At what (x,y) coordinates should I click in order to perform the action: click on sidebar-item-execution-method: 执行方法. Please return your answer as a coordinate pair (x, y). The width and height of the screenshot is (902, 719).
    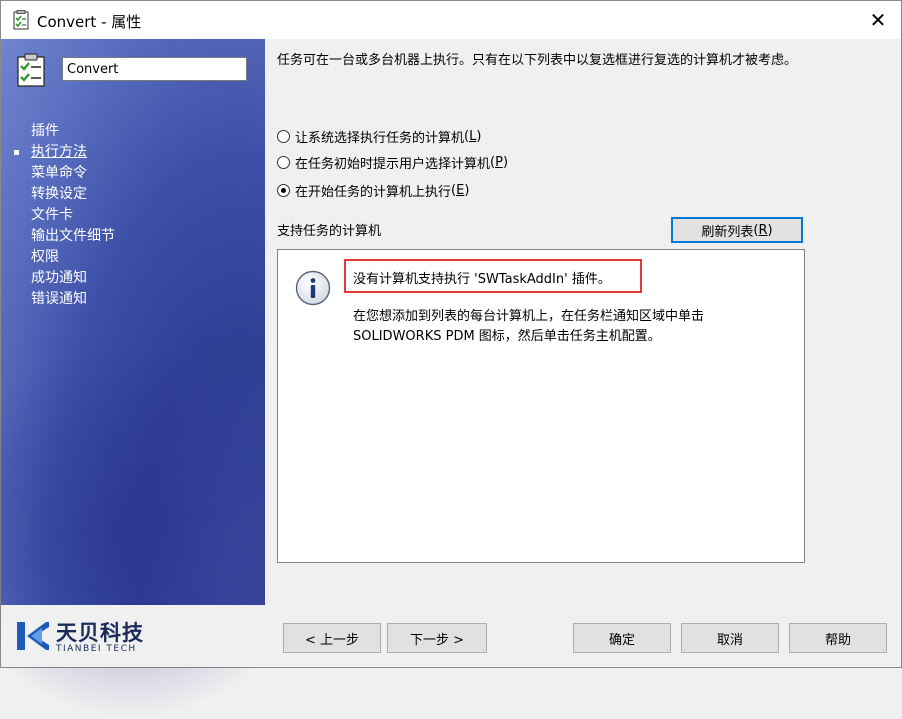
    Looking at the image, I should click on (133, 152).